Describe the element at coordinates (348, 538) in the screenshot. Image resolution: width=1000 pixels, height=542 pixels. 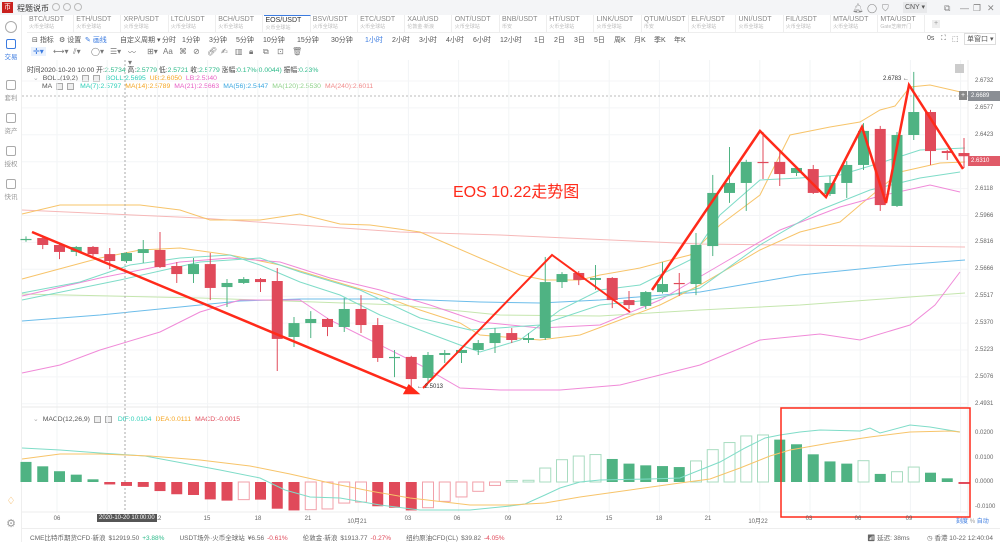
I see `ticker-item: 伦敦金·新浪 $1913.77 -0.27%` at that location.